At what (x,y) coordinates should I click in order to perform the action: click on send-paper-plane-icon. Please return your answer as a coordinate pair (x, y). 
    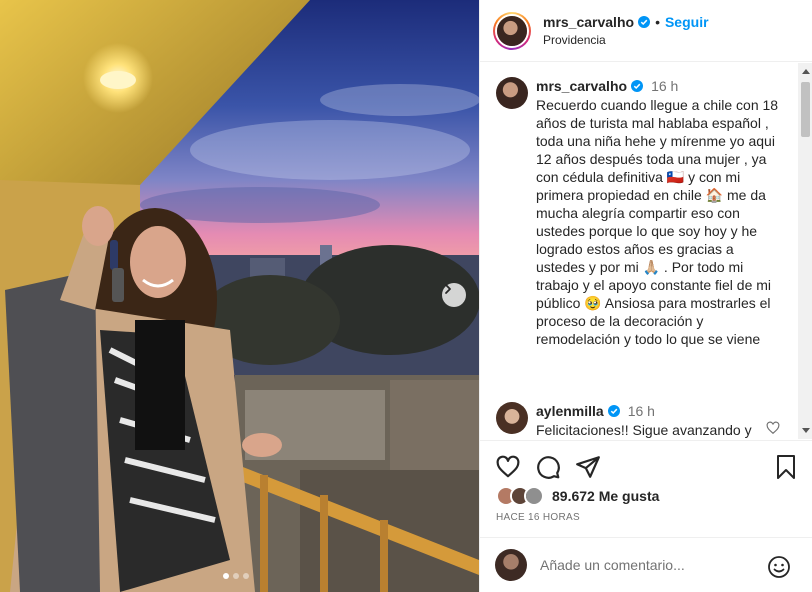
    Looking at the image, I should click on (588, 467).